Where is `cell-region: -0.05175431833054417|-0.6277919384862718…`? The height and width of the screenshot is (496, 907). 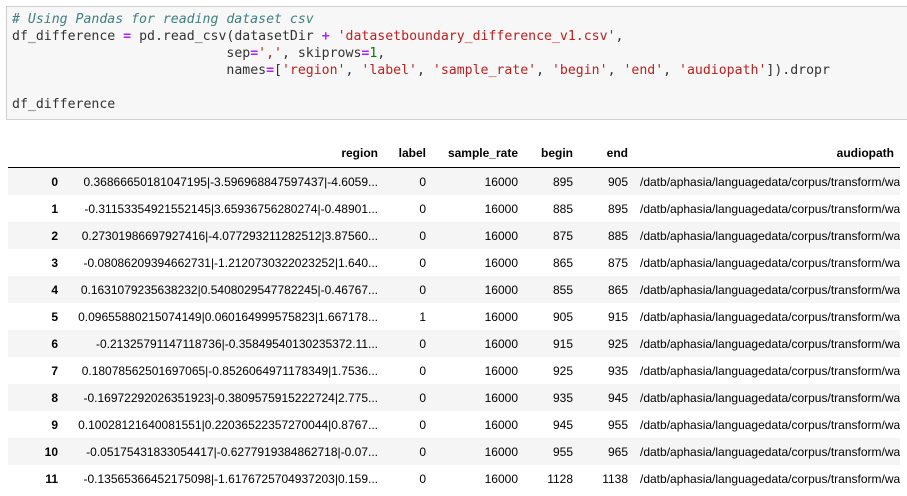
cell-region: -0.05175431833054417|-0.6277919384862718… is located at coordinates (232, 451).